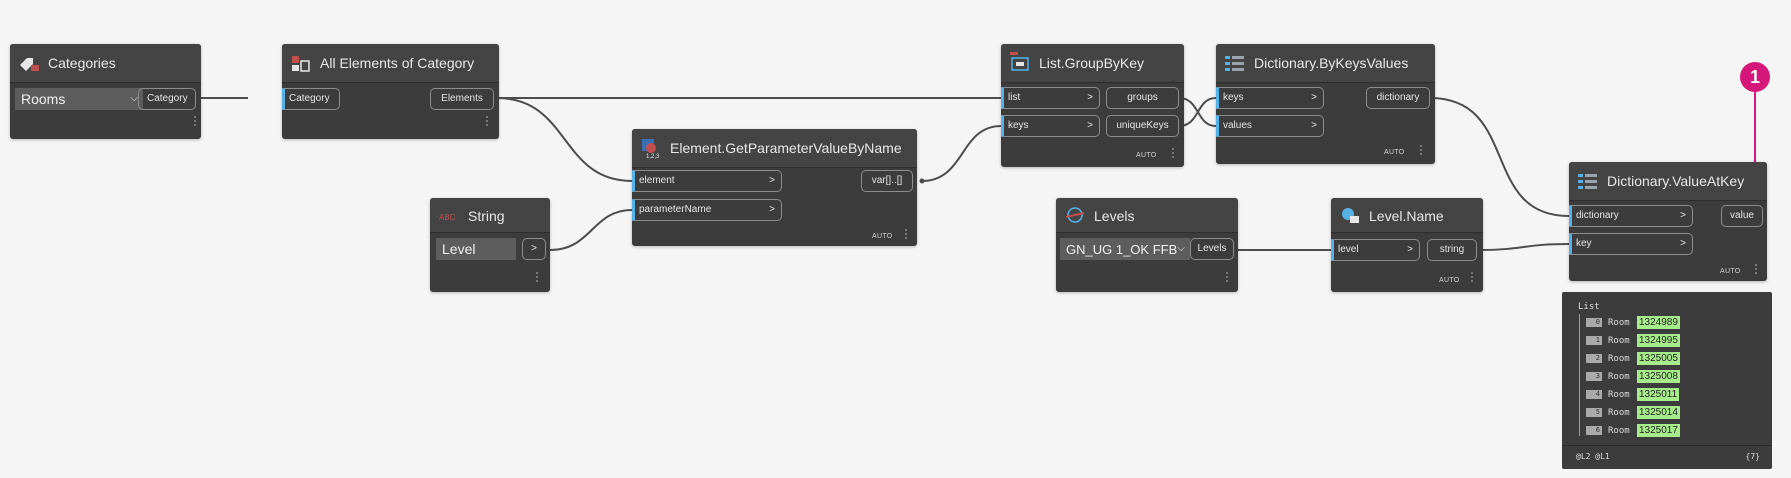  I want to click on list-index: 2, so click(1594, 358).